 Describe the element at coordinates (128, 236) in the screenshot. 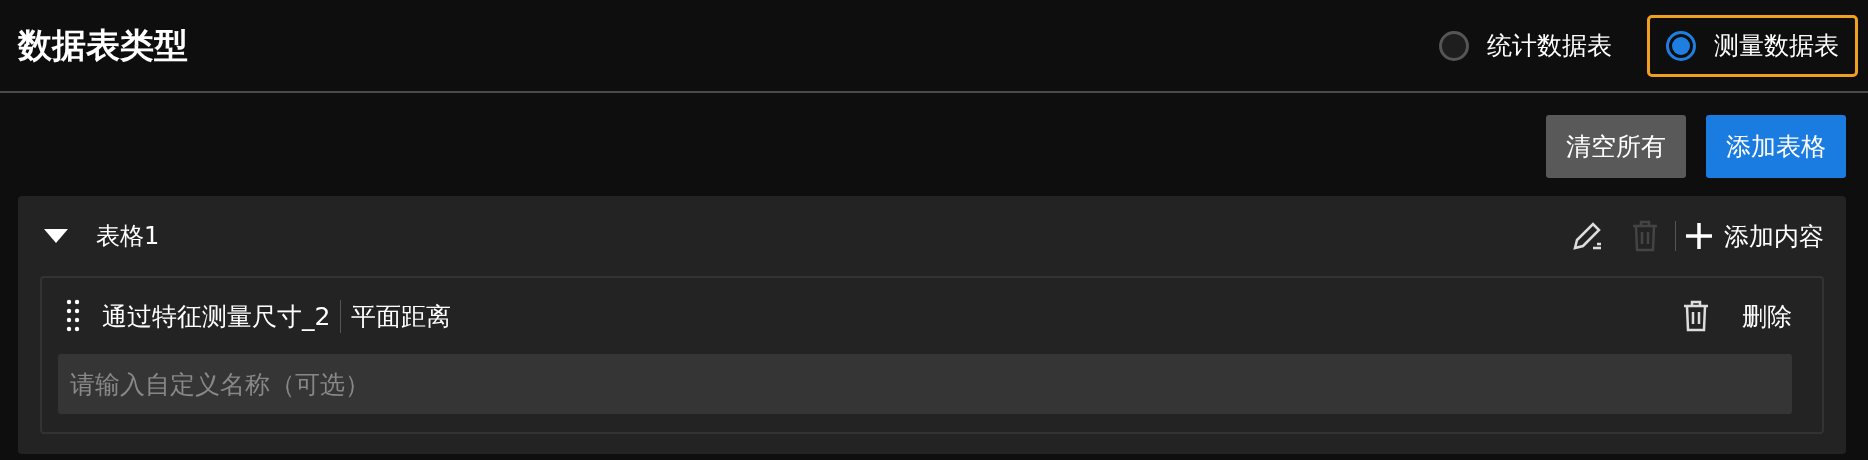

I see `table-name: 表格1` at that location.